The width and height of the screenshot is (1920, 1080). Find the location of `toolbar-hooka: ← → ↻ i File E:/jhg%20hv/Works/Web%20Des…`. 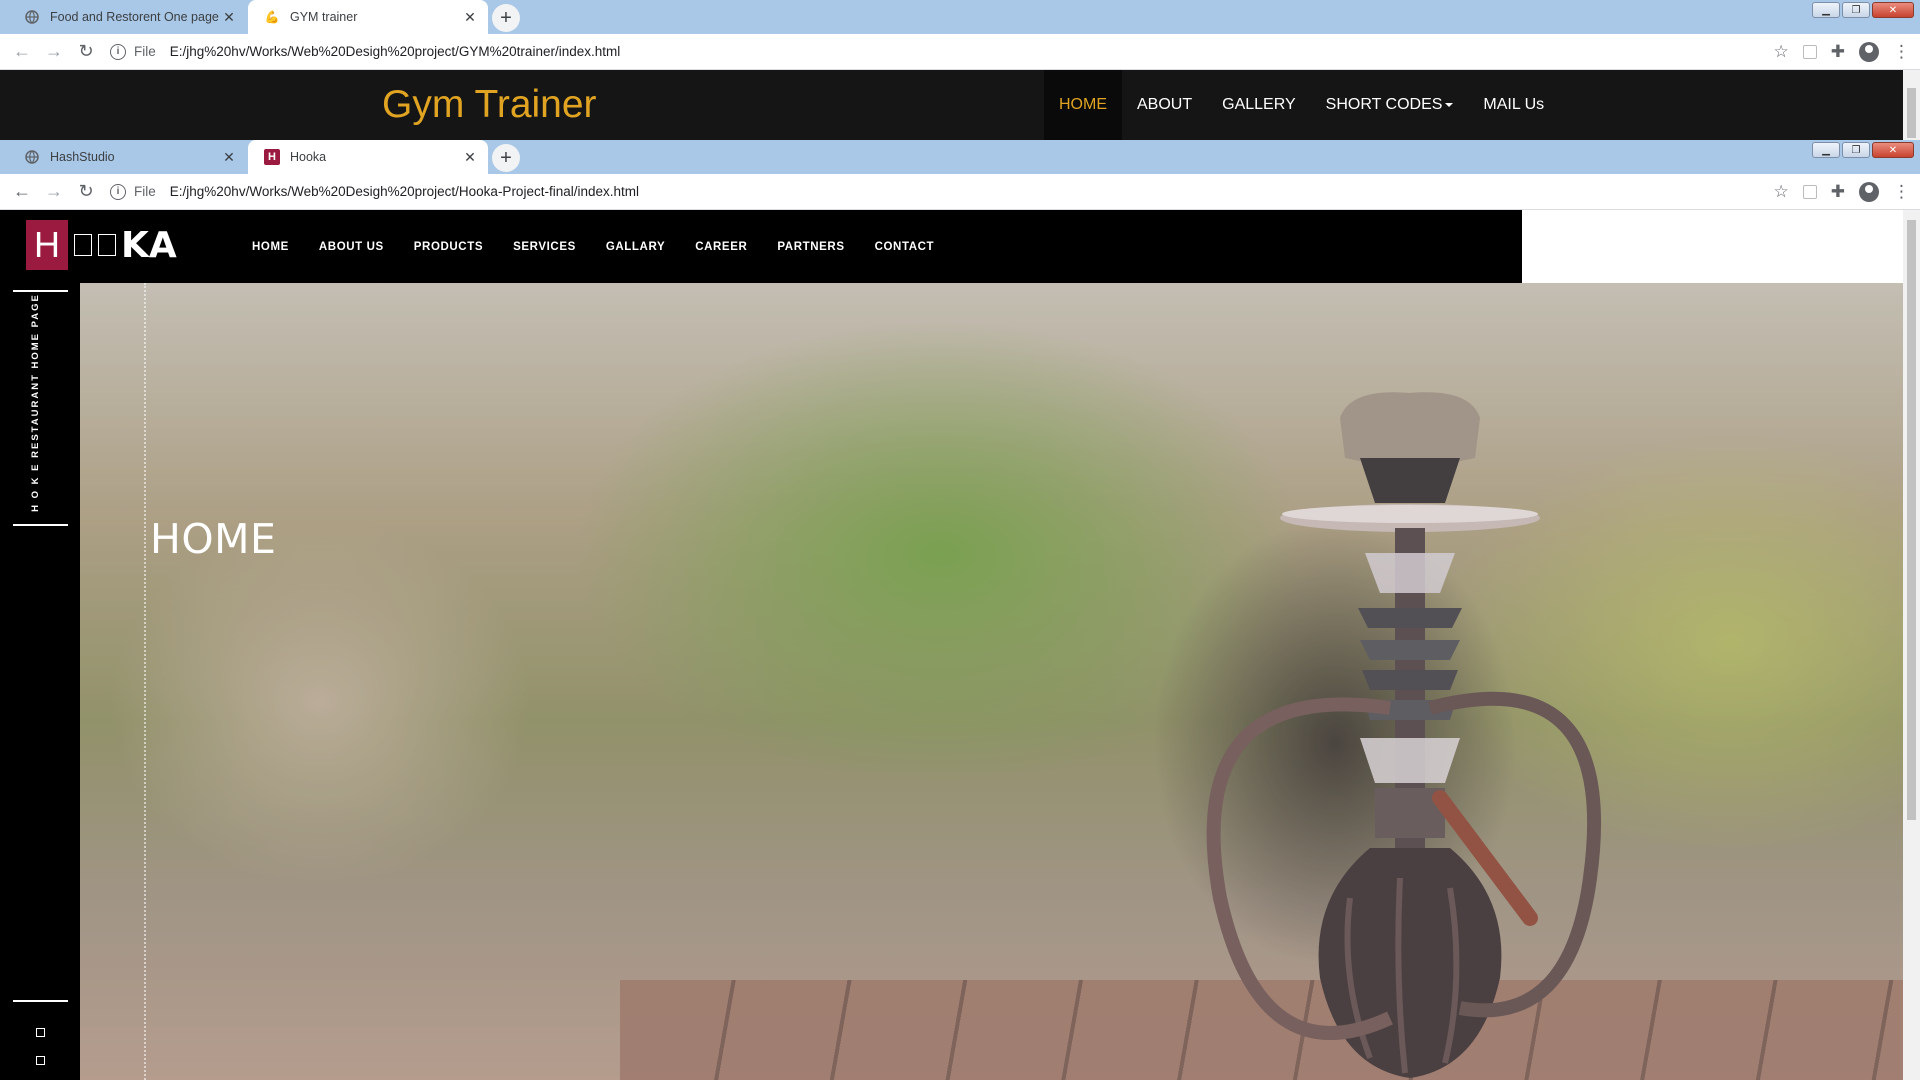

toolbar-hooka: ← → ↻ i File E:/jhg%20hv/Works/Web%20Des… is located at coordinates (960, 192).